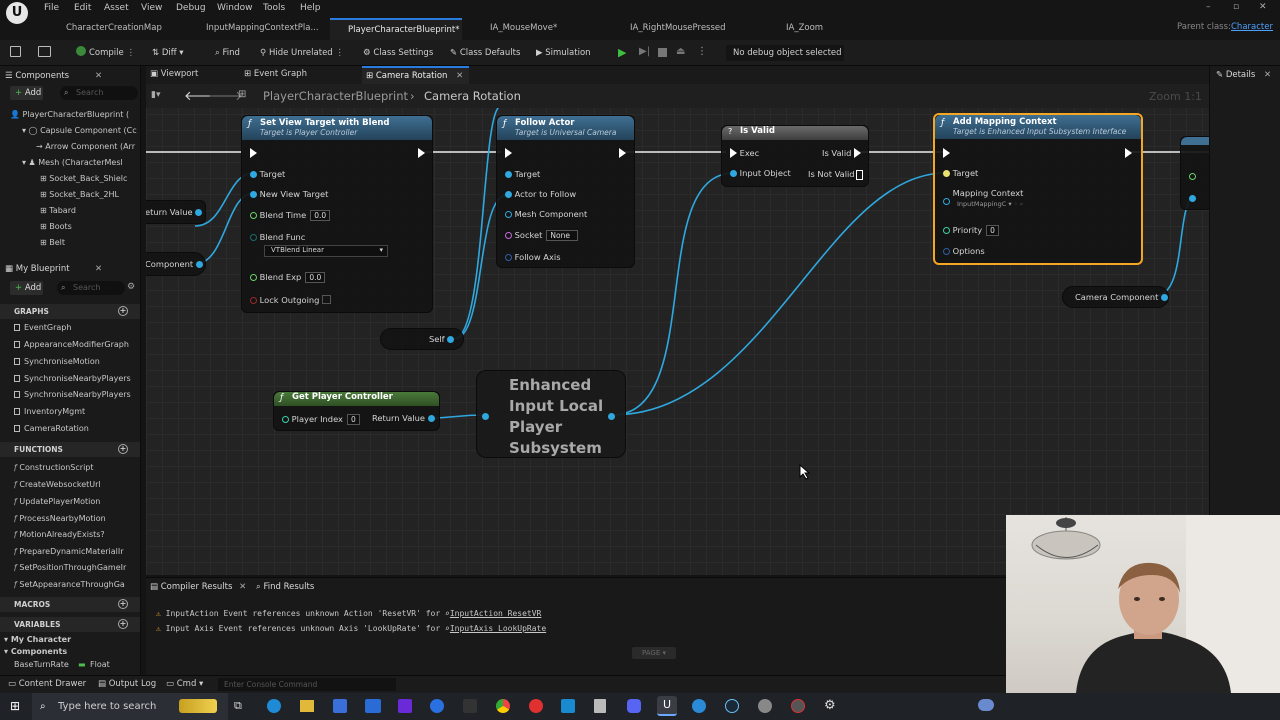 This screenshot has height=720, width=1280. I want to click on discord-icon, so click(634, 706).